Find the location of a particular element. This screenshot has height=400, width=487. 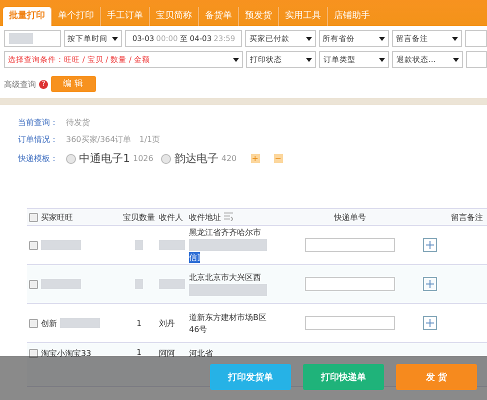

selected-text: 信] is located at coordinates (194, 257).